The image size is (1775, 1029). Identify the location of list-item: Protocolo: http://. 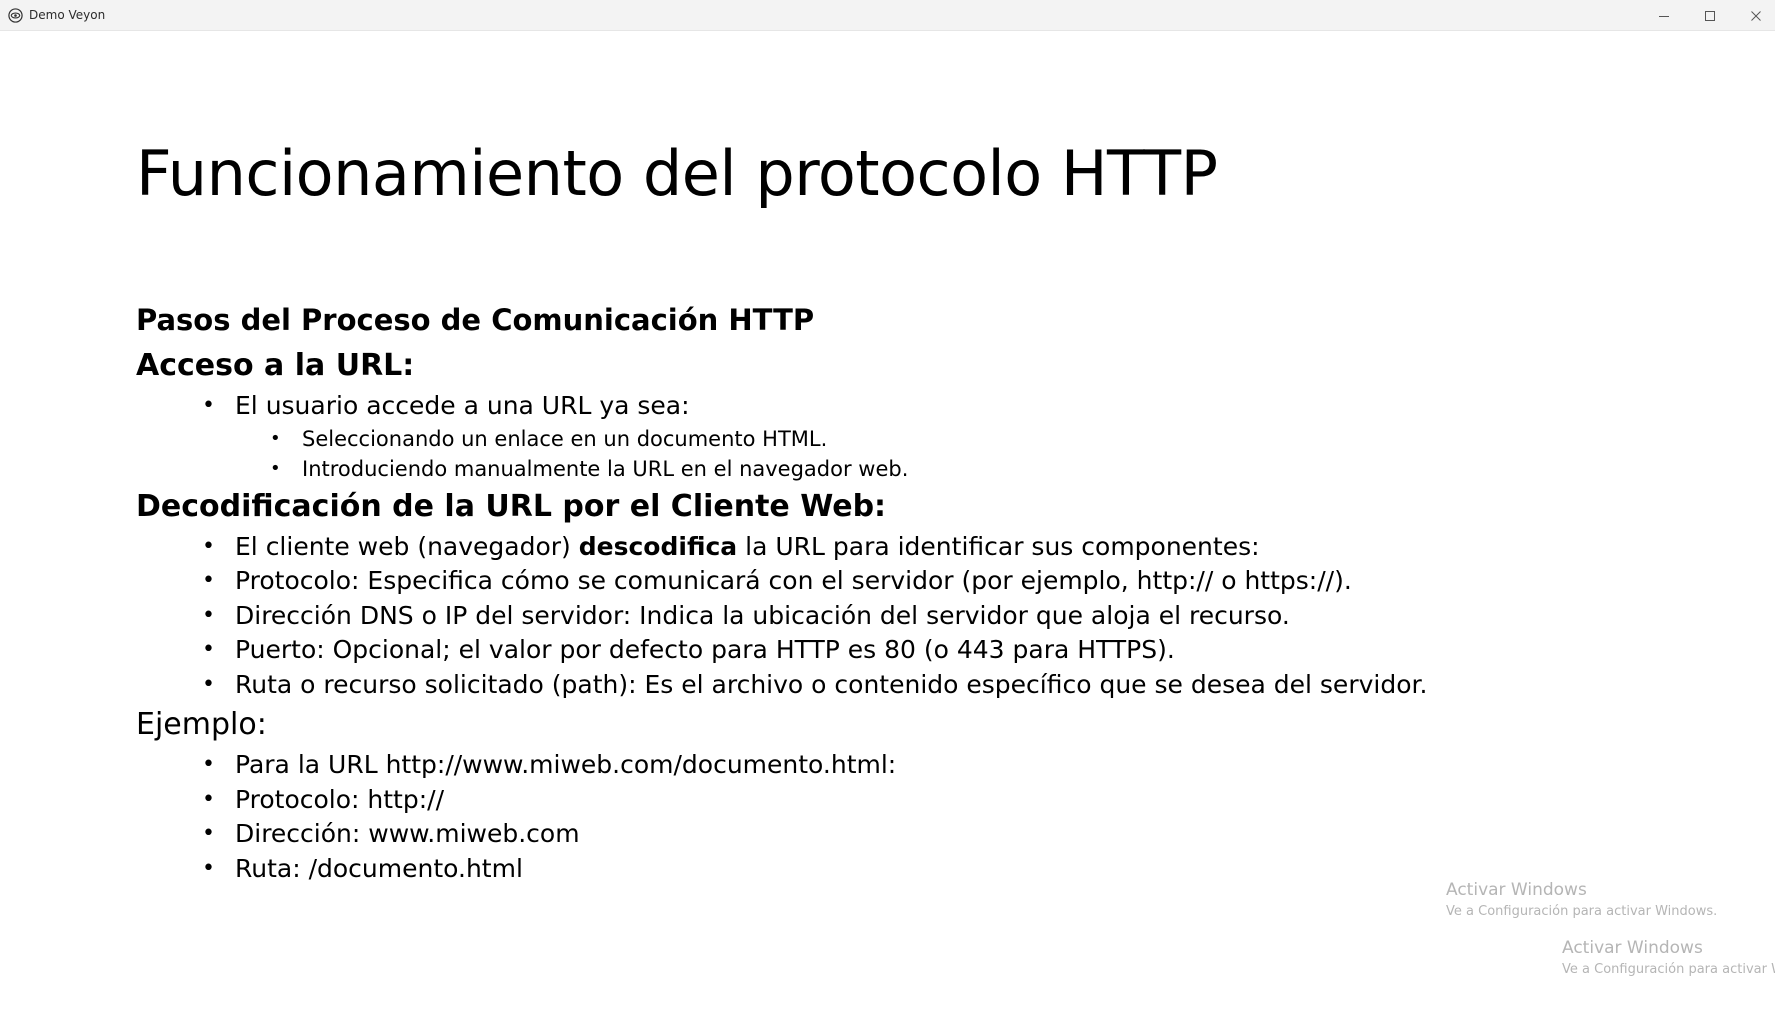
(936, 800).